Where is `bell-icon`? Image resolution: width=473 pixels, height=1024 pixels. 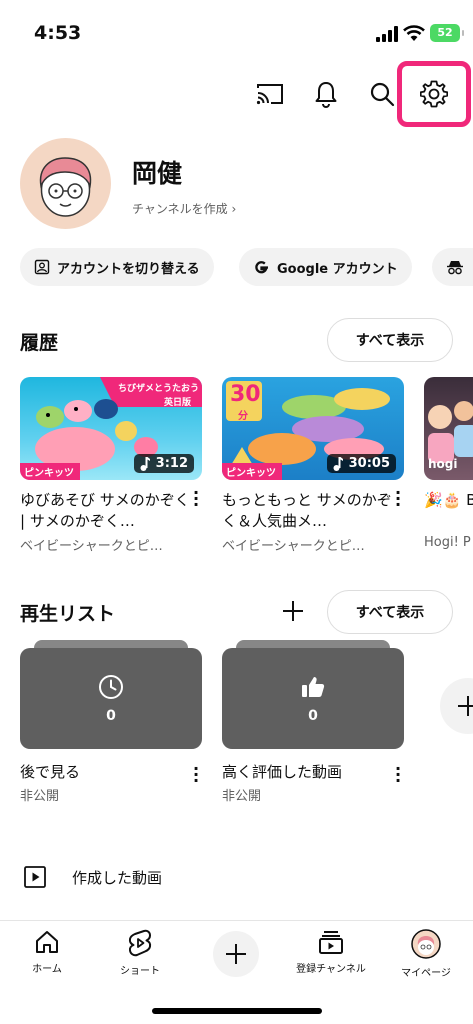 bell-icon is located at coordinates (326, 94).